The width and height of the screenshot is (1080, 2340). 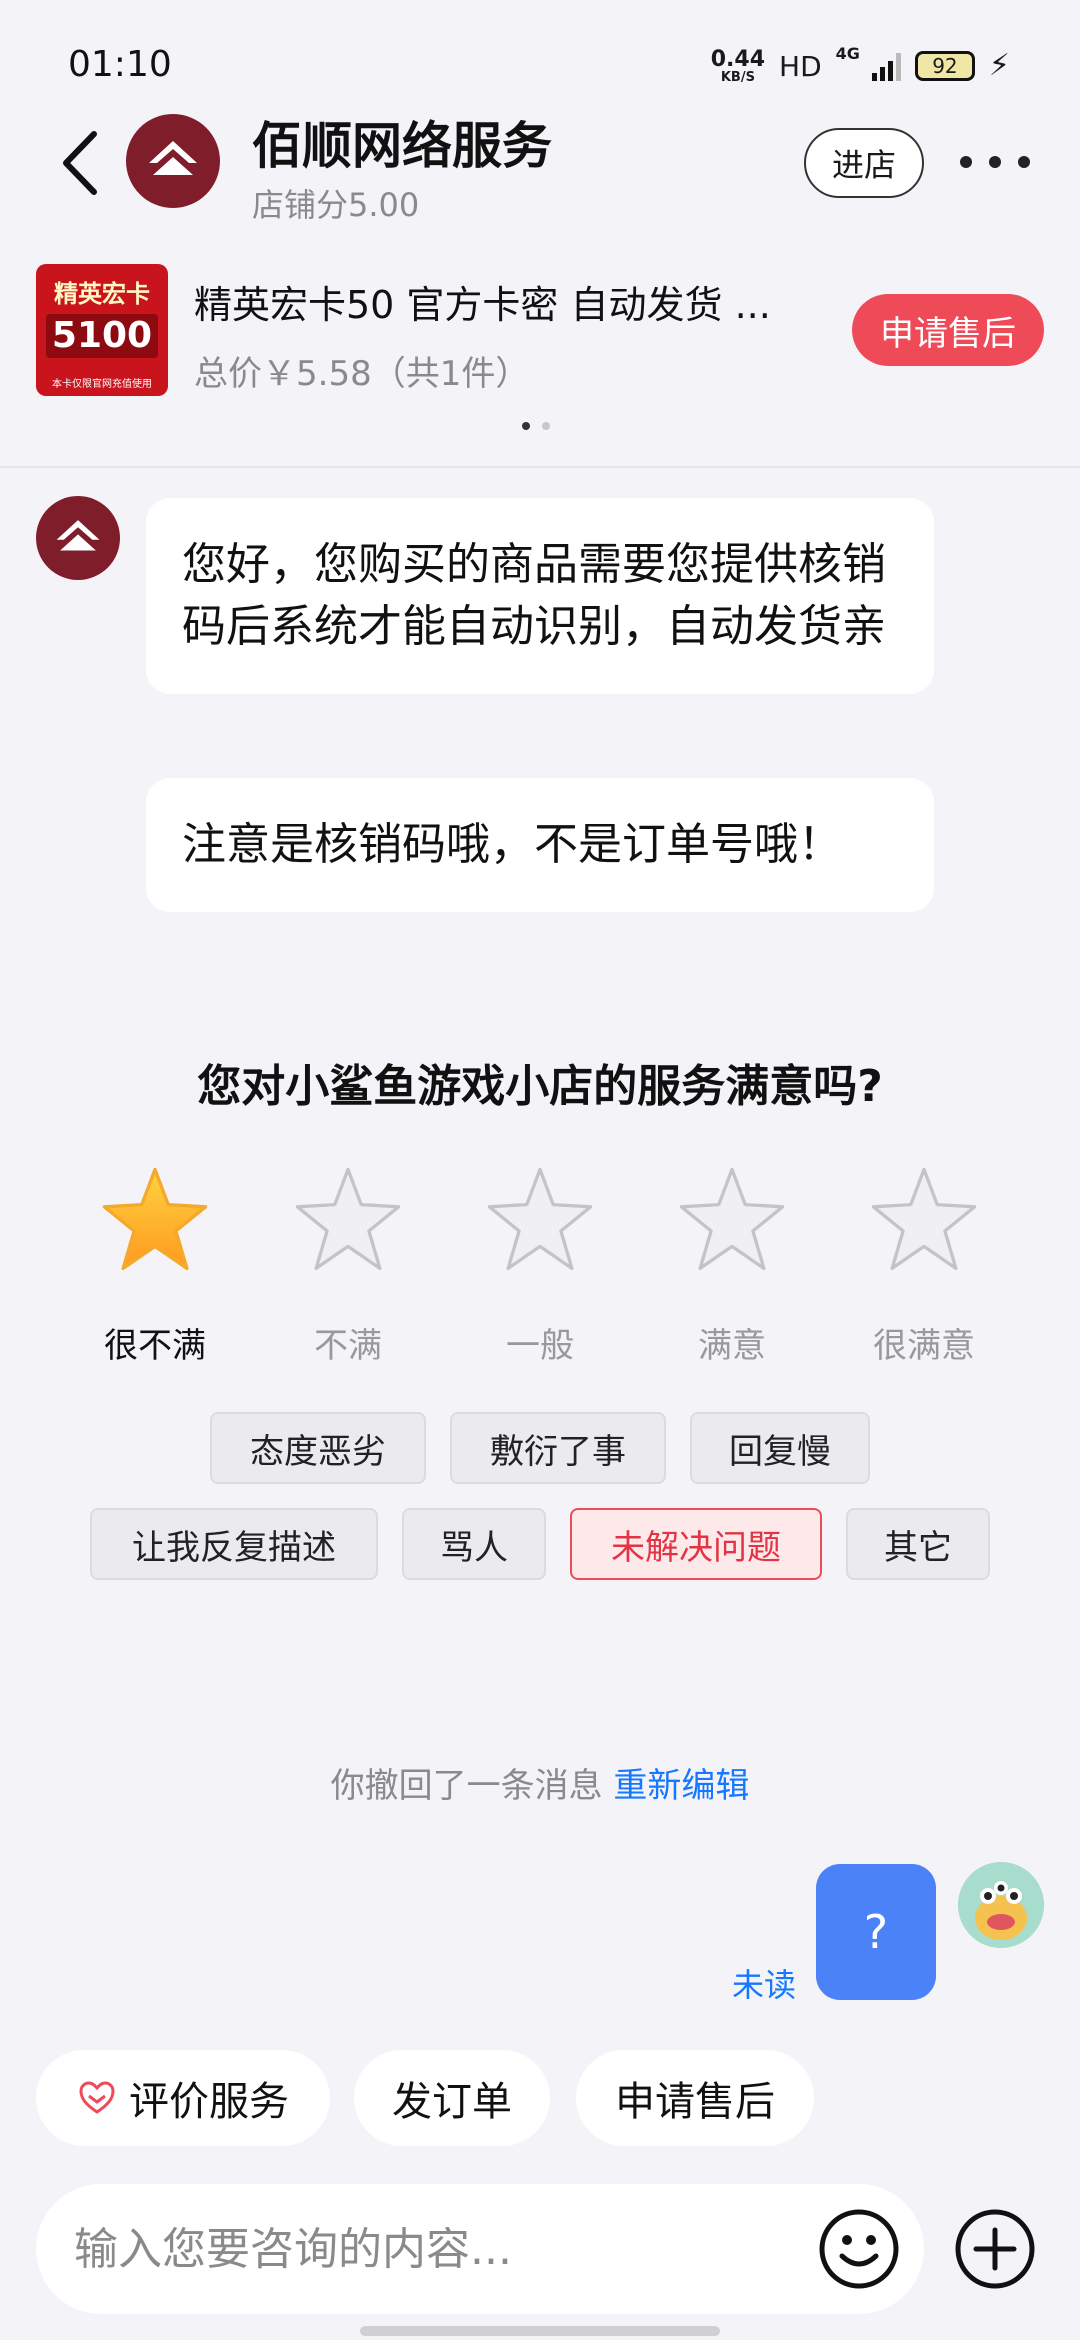 What do you see at coordinates (234, 1544) in the screenshot?
I see `feedback-tag: 让我反复描述` at bounding box center [234, 1544].